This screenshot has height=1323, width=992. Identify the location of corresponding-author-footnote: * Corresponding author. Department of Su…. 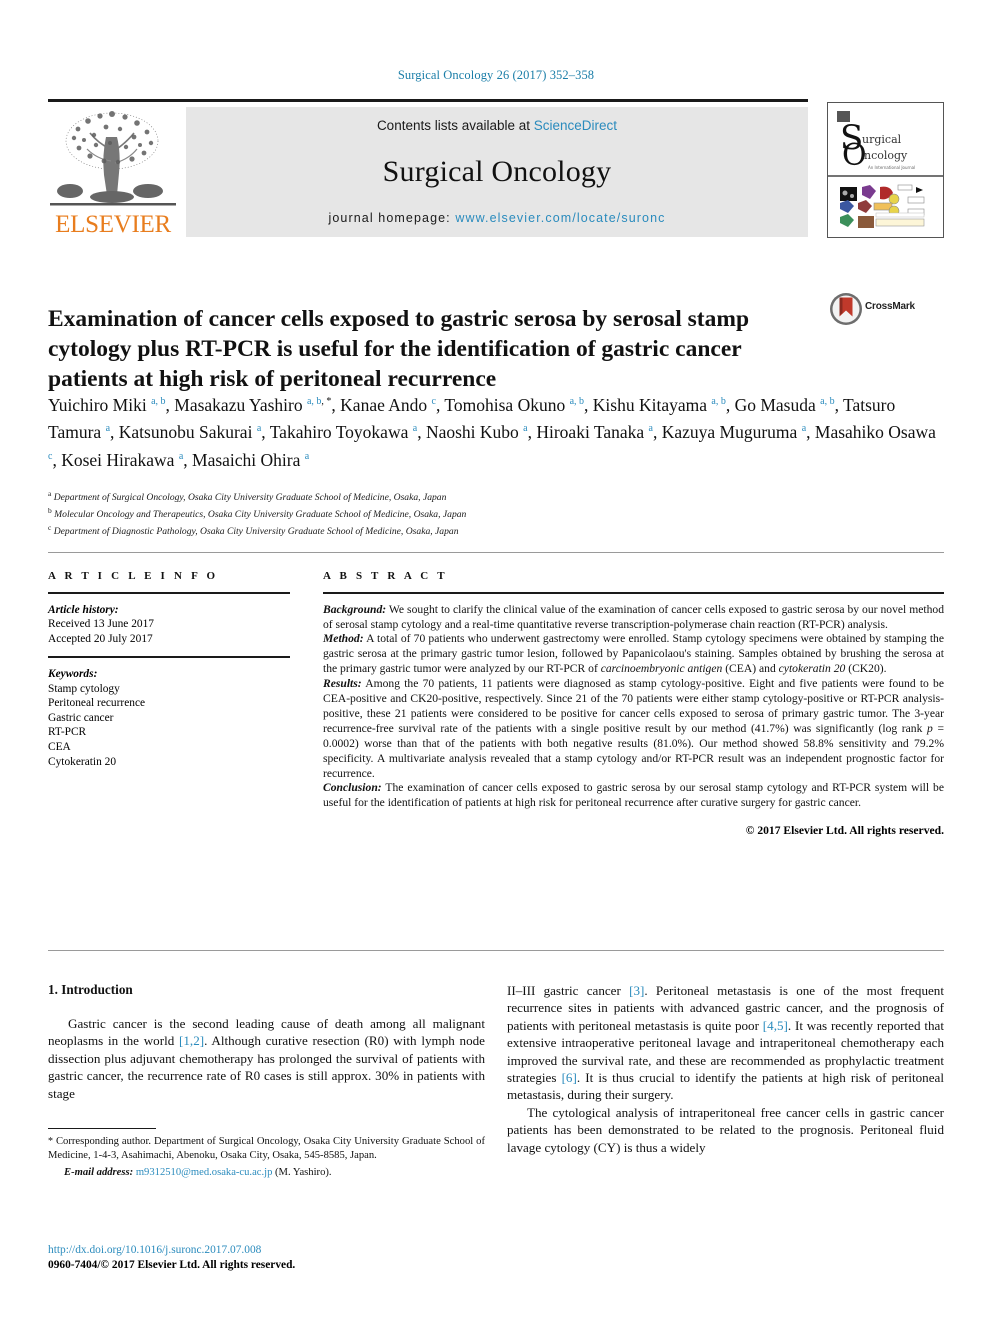
(266, 1157).